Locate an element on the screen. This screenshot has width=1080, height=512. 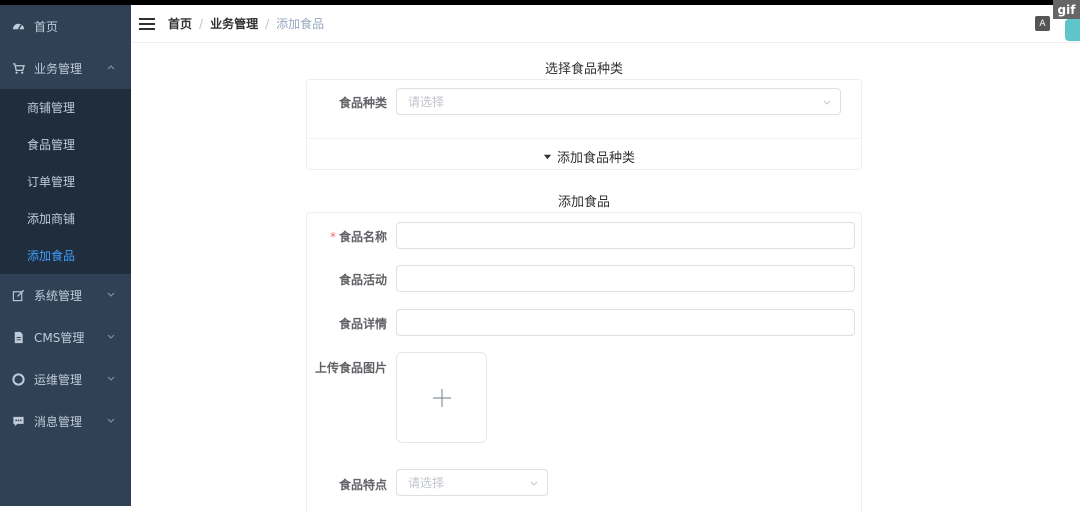
category-card: 食品种类 请选择 添加食品种类 is located at coordinates (584, 124).